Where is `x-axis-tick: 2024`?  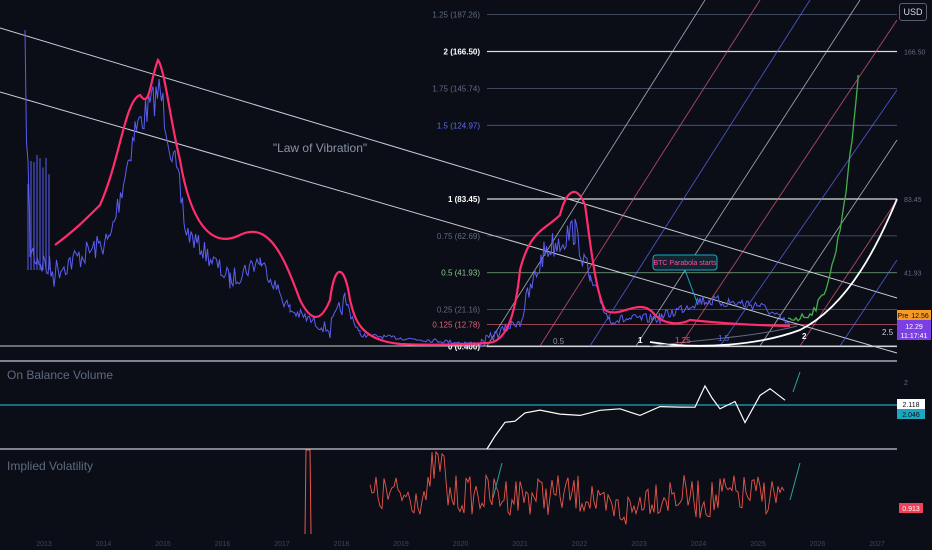 x-axis-tick: 2024 is located at coordinates (699, 544).